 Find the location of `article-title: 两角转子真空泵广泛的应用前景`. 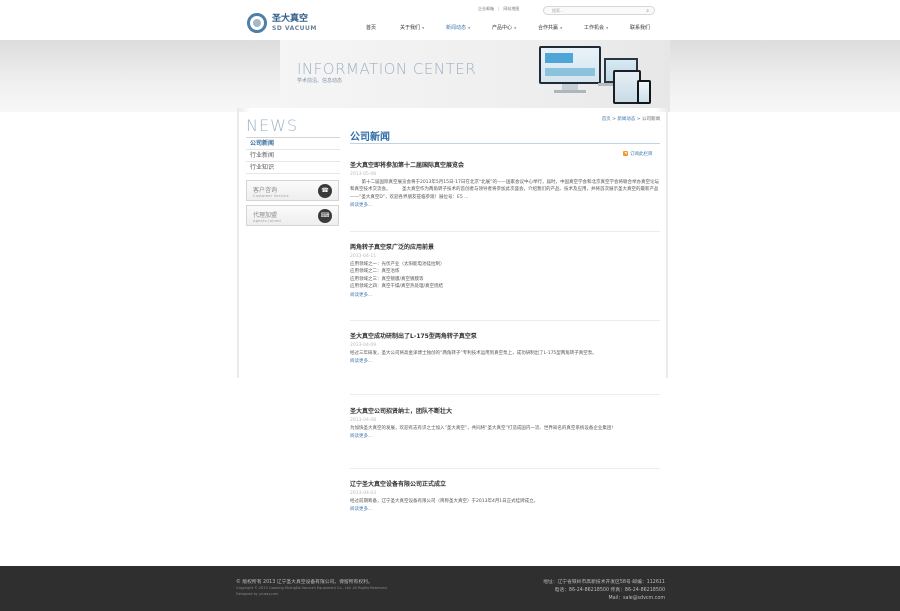

article-title: 两角转子真空泵广泛的应用前景 is located at coordinates (505, 247).